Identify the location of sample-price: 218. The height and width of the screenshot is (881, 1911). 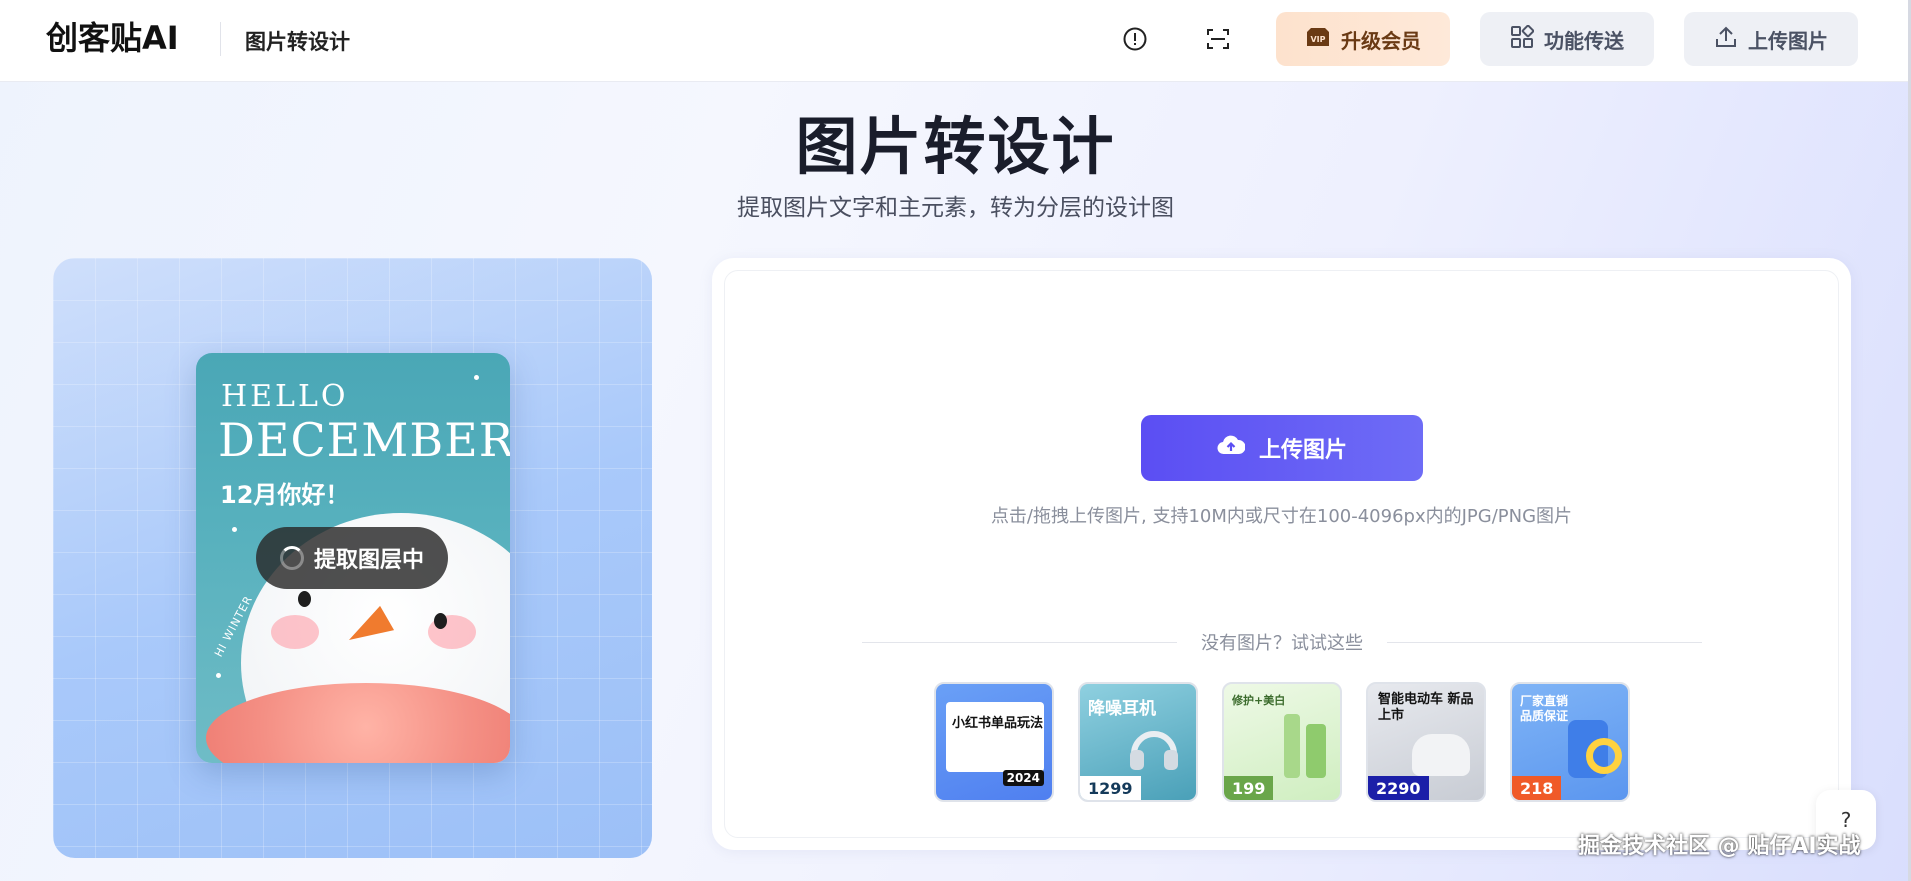
(1537, 788).